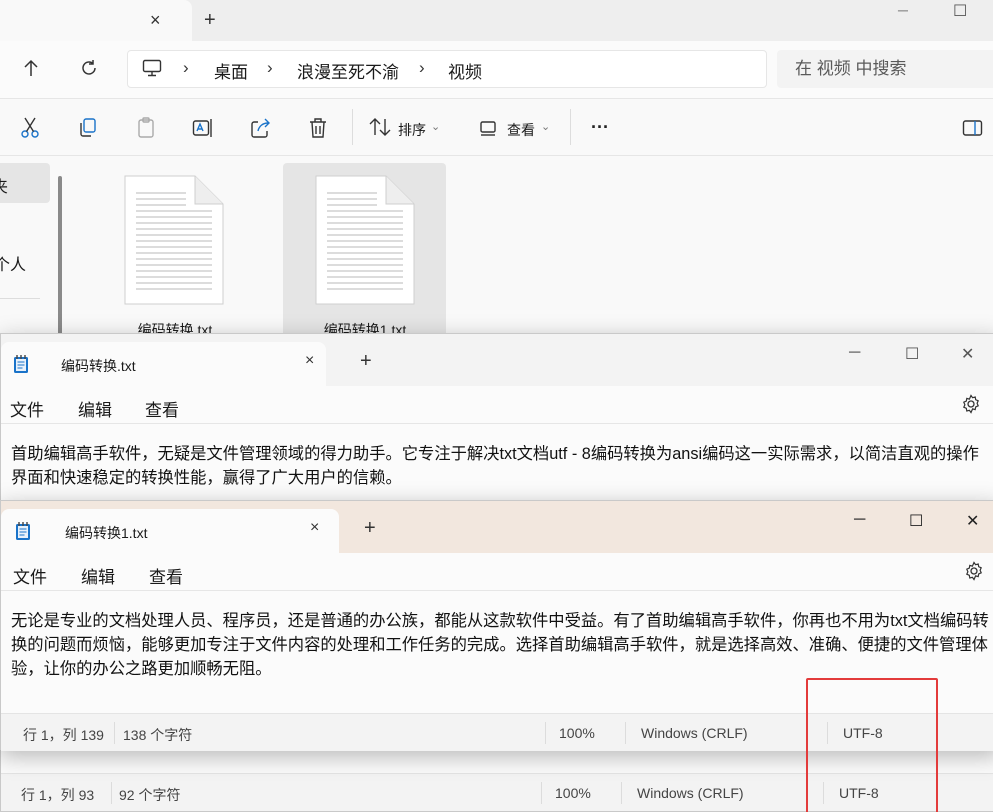  Describe the element at coordinates (58, 795) in the screenshot. I see `status-cursor-position: 行 1，列 93` at that location.